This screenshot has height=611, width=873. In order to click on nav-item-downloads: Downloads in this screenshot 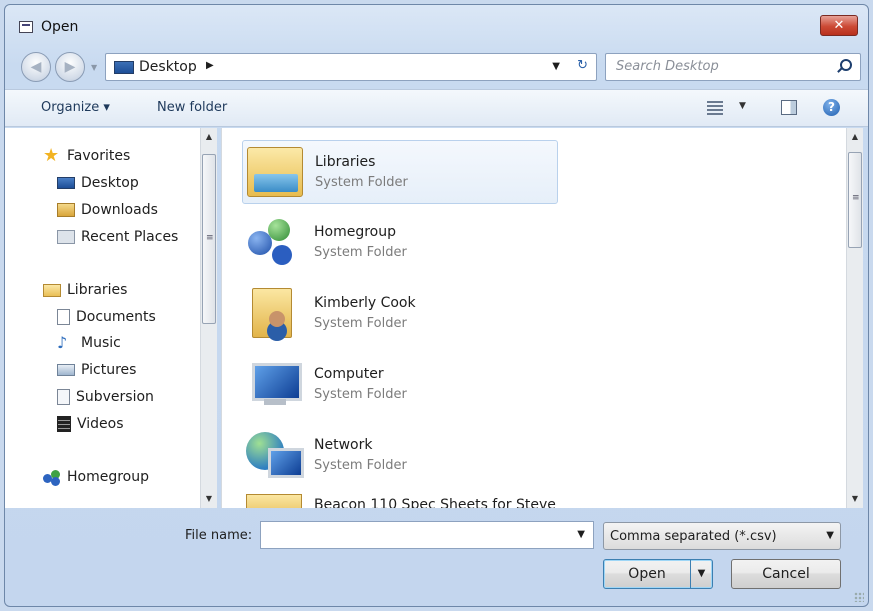, I will do `click(107, 210)`.